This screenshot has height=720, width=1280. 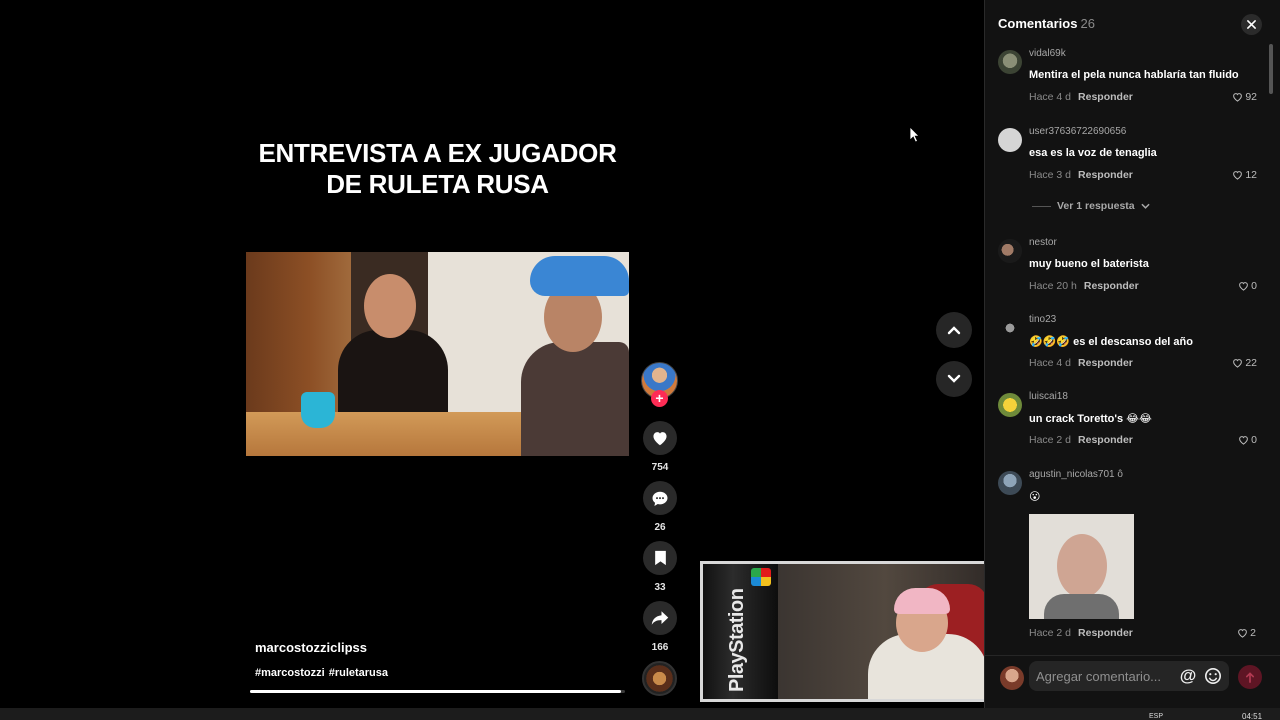 What do you see at coordinates (922, 601) in the screenshot?
I see `webcam-person-cap` at bounding box center [922, 601].